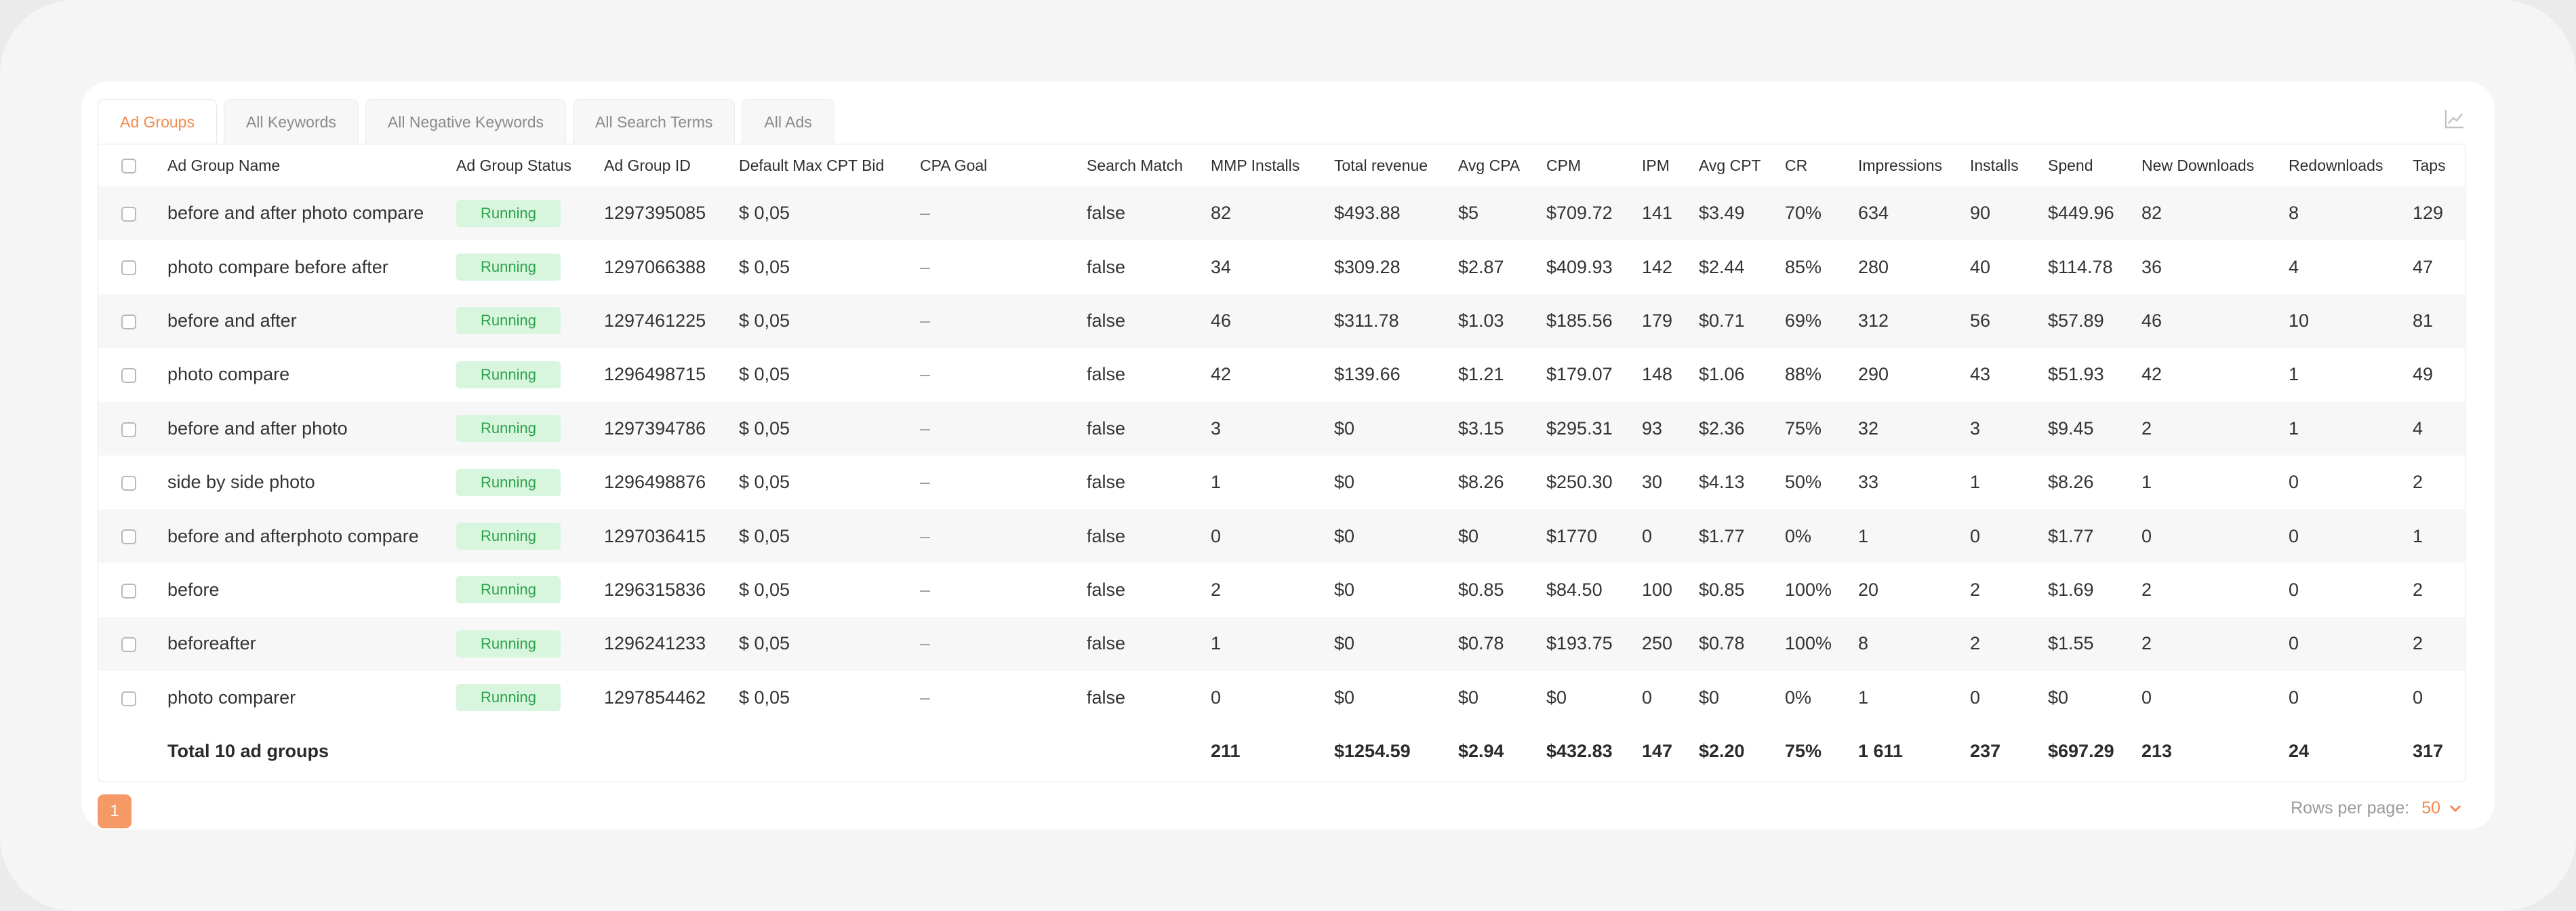 Image resolution: width=2576 pixels, height=911 pixels. What do you see at coordinates (525, 165) in the screenshot?
I see `column-header: Ad Group Status` at bounding box center [525, 165].